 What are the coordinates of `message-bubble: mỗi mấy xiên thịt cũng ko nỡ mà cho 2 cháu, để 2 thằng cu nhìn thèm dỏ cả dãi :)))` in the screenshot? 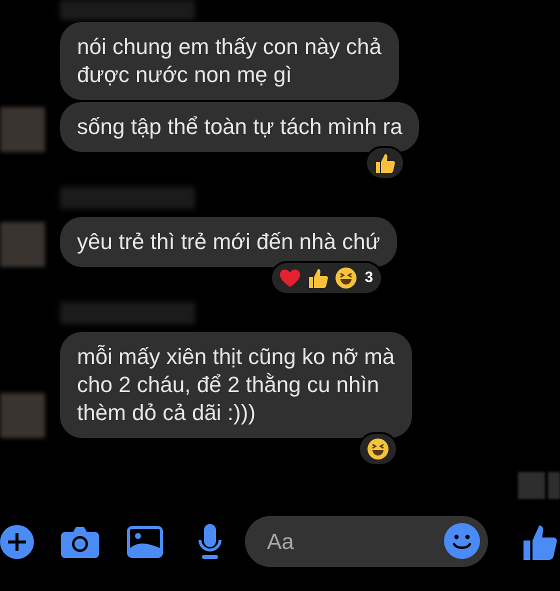 It's located at (236, 385).